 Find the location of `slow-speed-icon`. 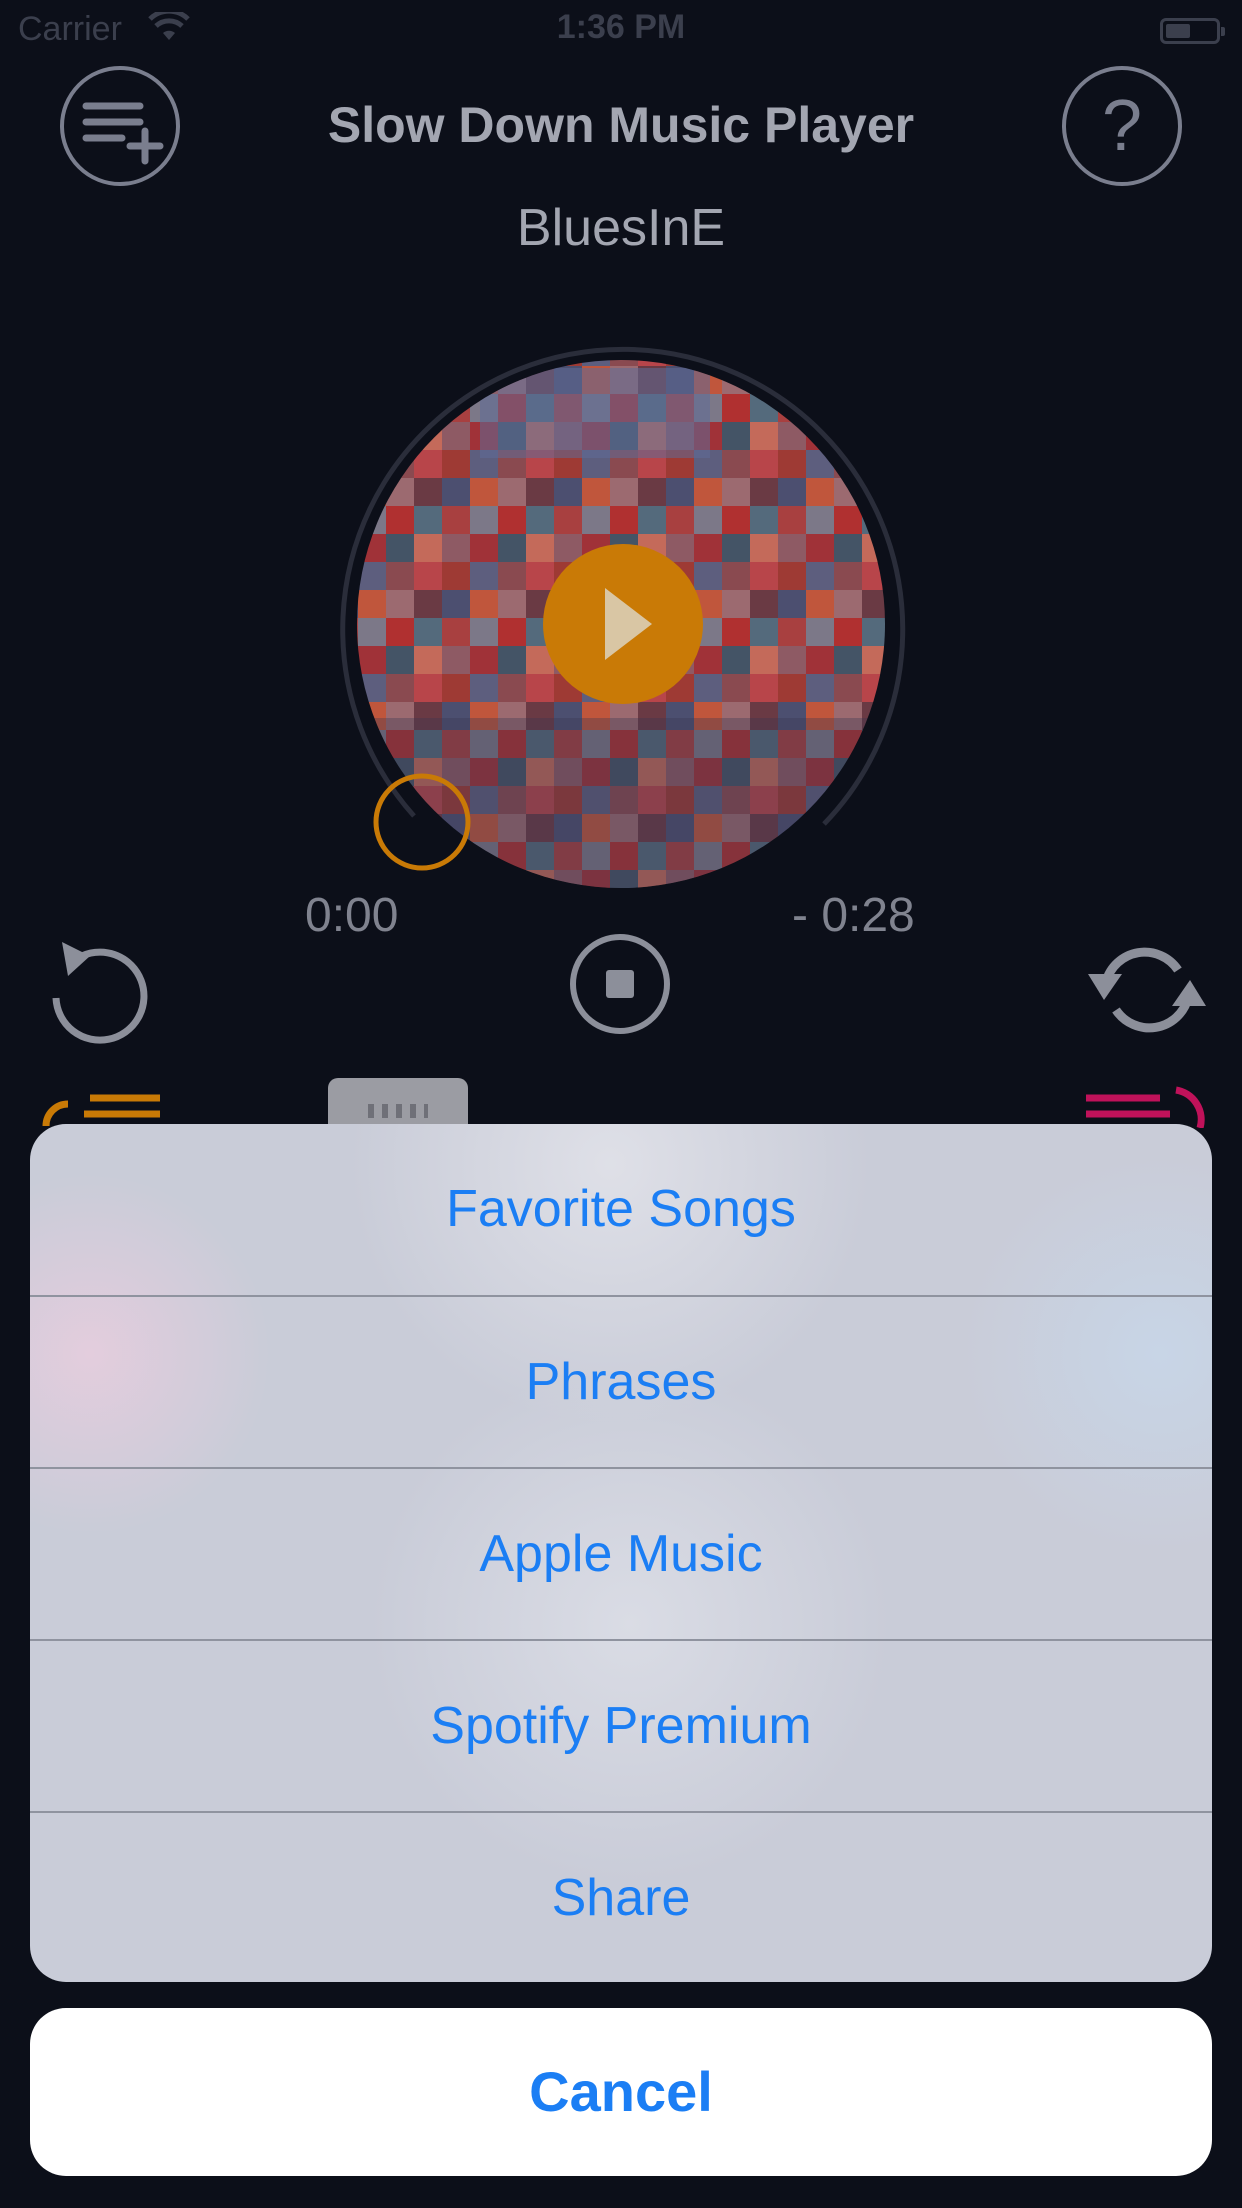

slow-speed-icon is located at coordinates (105, 1106).